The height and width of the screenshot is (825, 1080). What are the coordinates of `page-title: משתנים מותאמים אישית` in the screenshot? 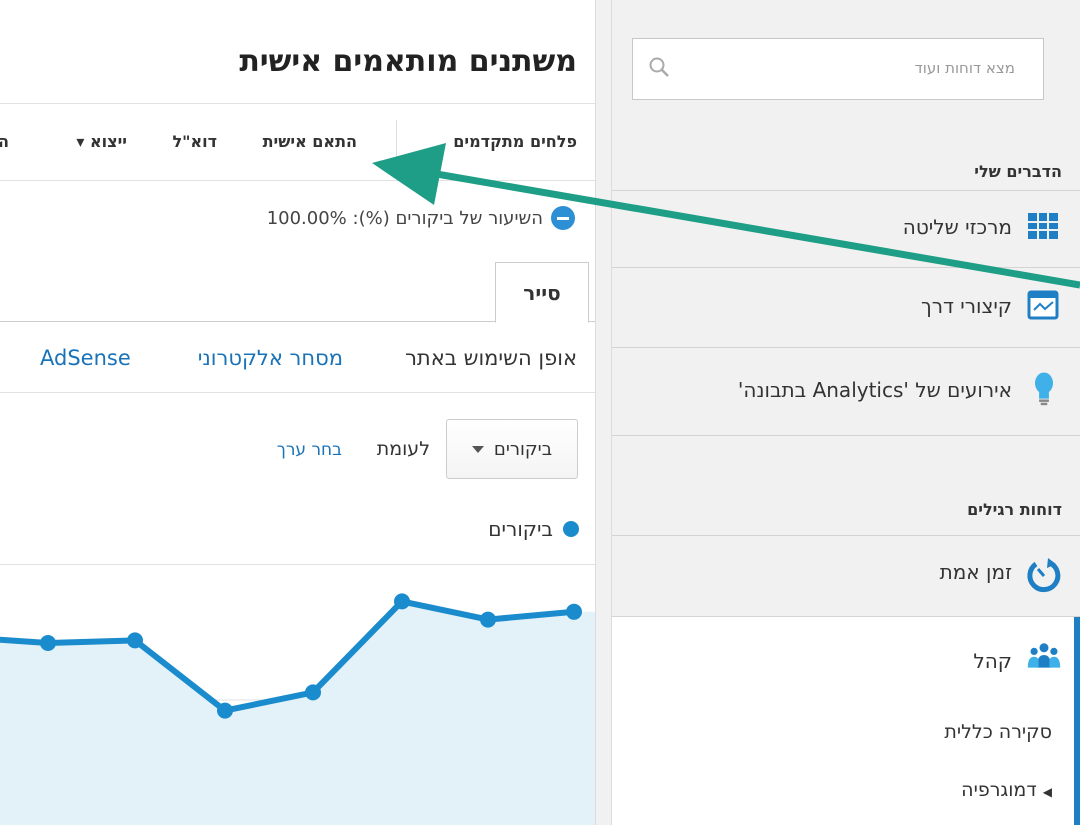 It's located at (408, 61).